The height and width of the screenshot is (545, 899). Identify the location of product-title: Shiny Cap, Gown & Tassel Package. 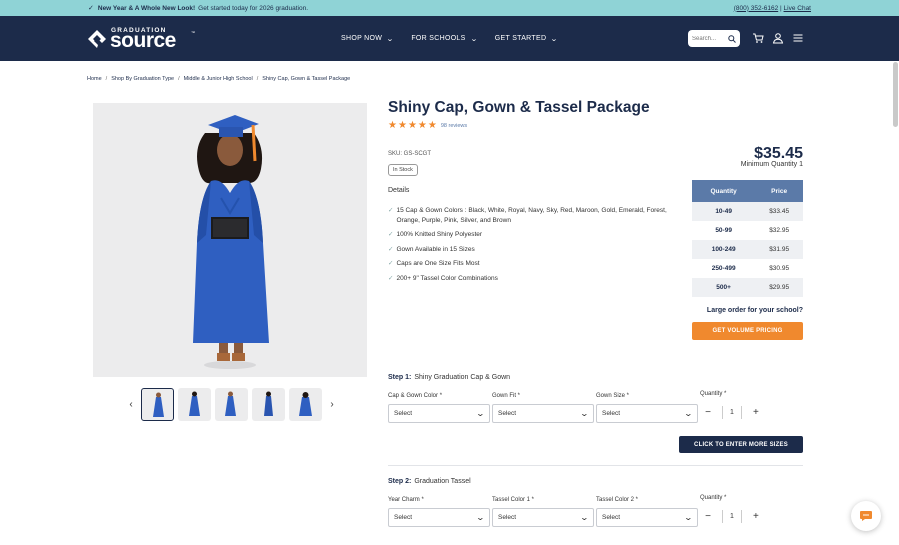
(519, 107).